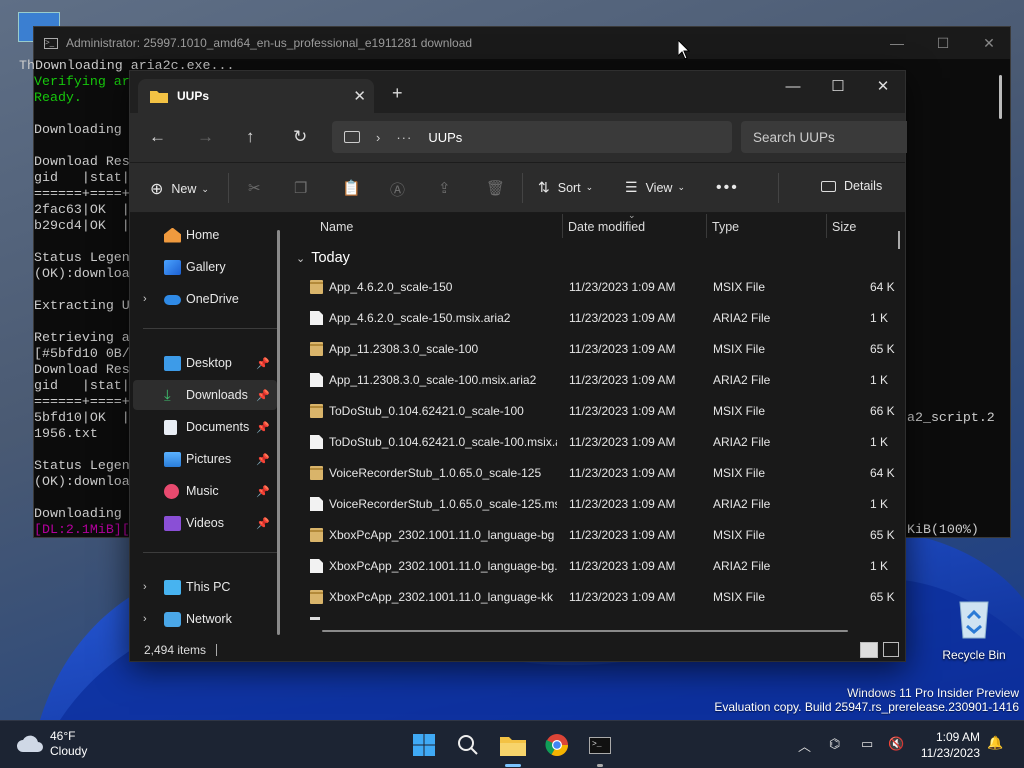  What do you see at coordinates (585, 631) in the screenshot?
I see `horizontal-scrollbar` at bounding box center [585, 631].